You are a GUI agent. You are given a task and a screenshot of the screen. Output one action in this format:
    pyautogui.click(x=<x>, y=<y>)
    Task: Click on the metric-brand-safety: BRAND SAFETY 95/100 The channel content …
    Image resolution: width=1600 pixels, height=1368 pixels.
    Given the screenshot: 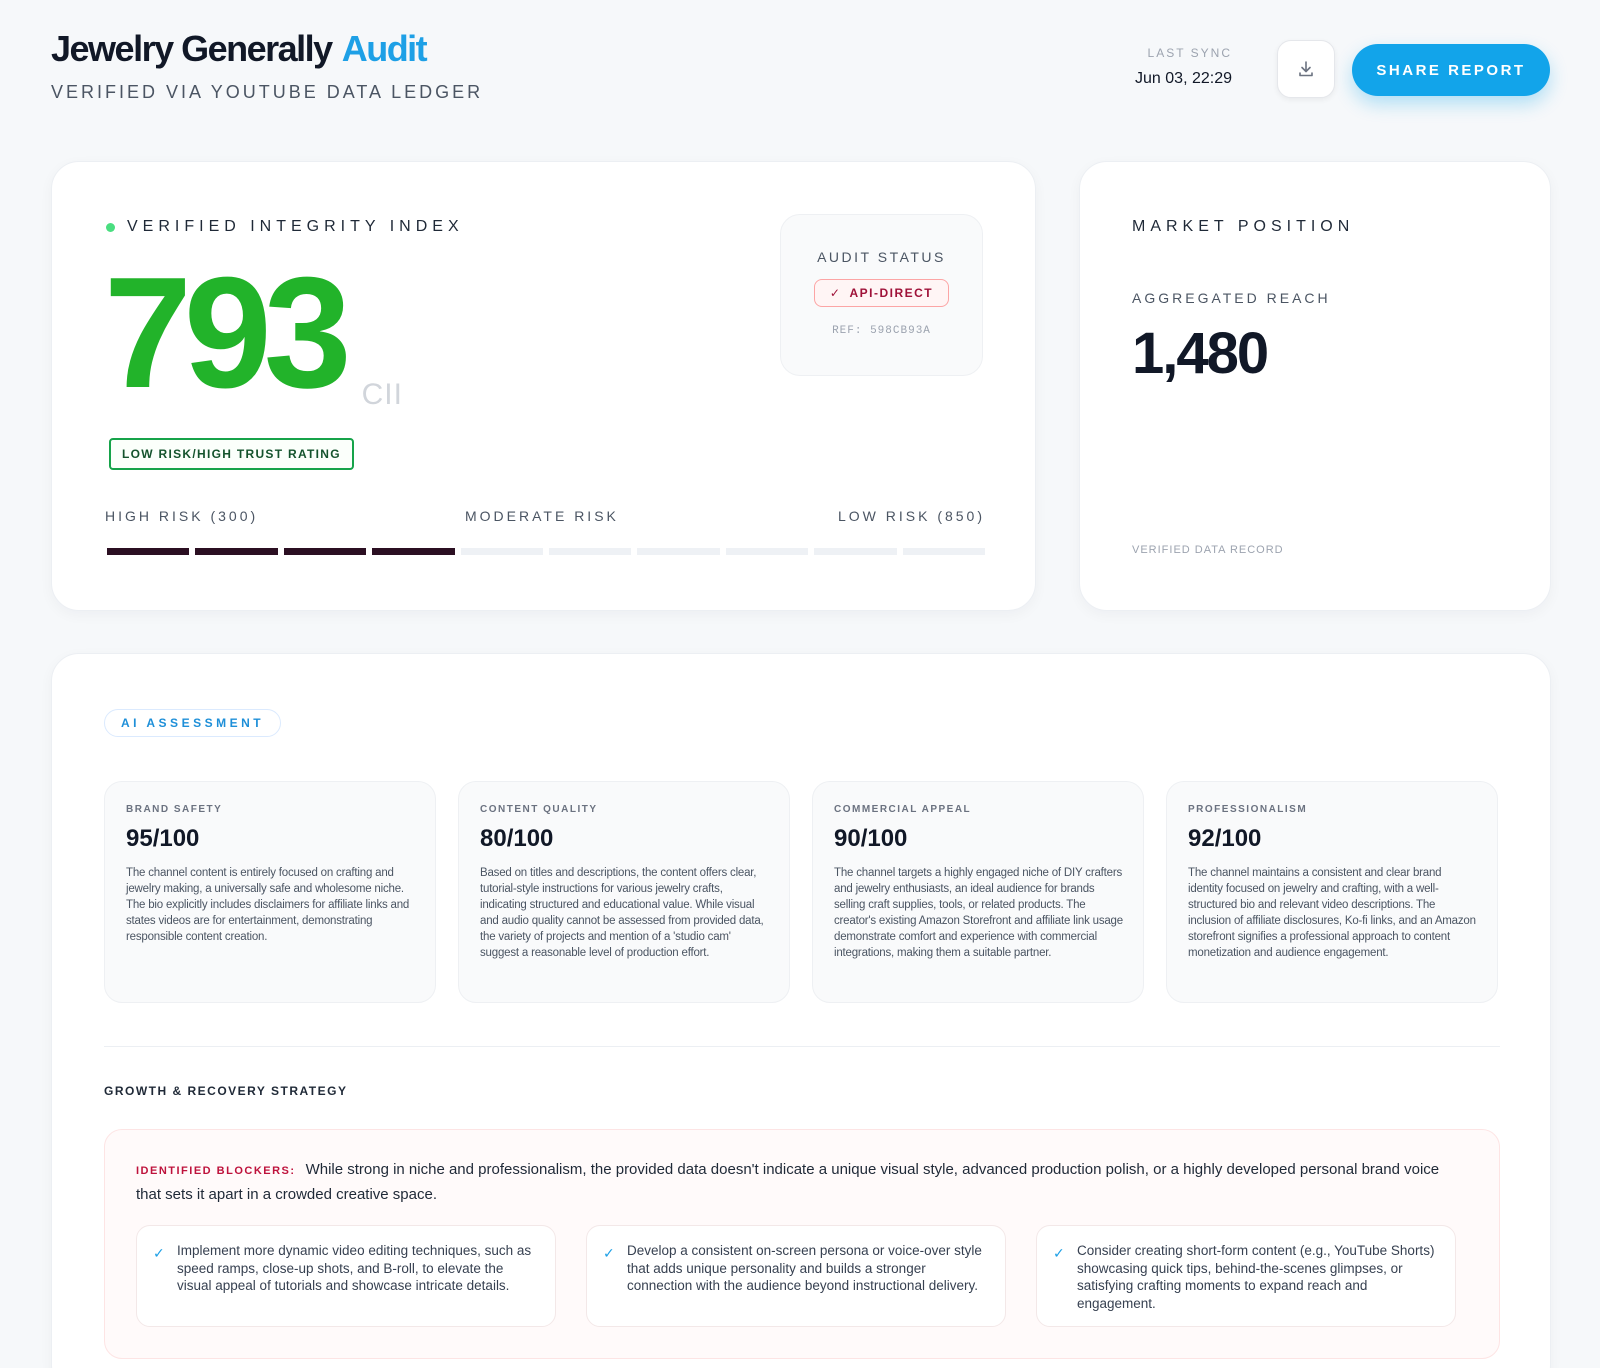 What is the action you would take?
    pyautogui.click(x=270, y=892)
    